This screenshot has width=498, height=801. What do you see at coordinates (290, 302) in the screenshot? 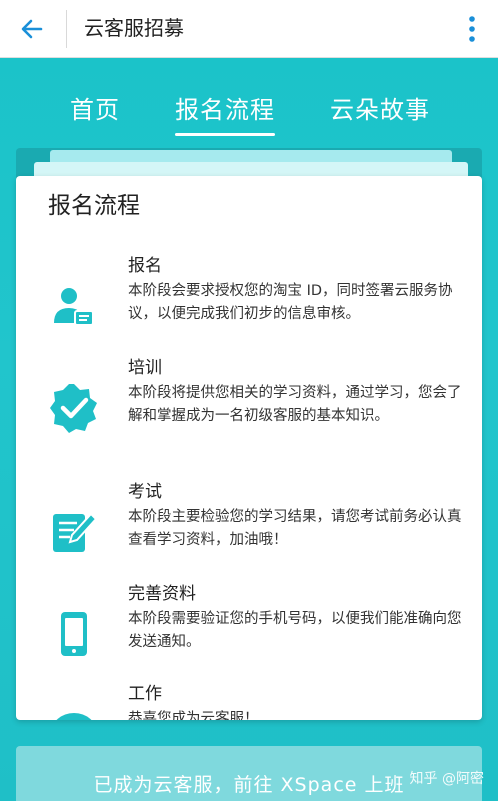
I see `step-description: 本阶段会要求授权您的淘宝 ID，同时签署云服务协议，以便完成我们初步的信息审核。` at bounding box center [290, 302].